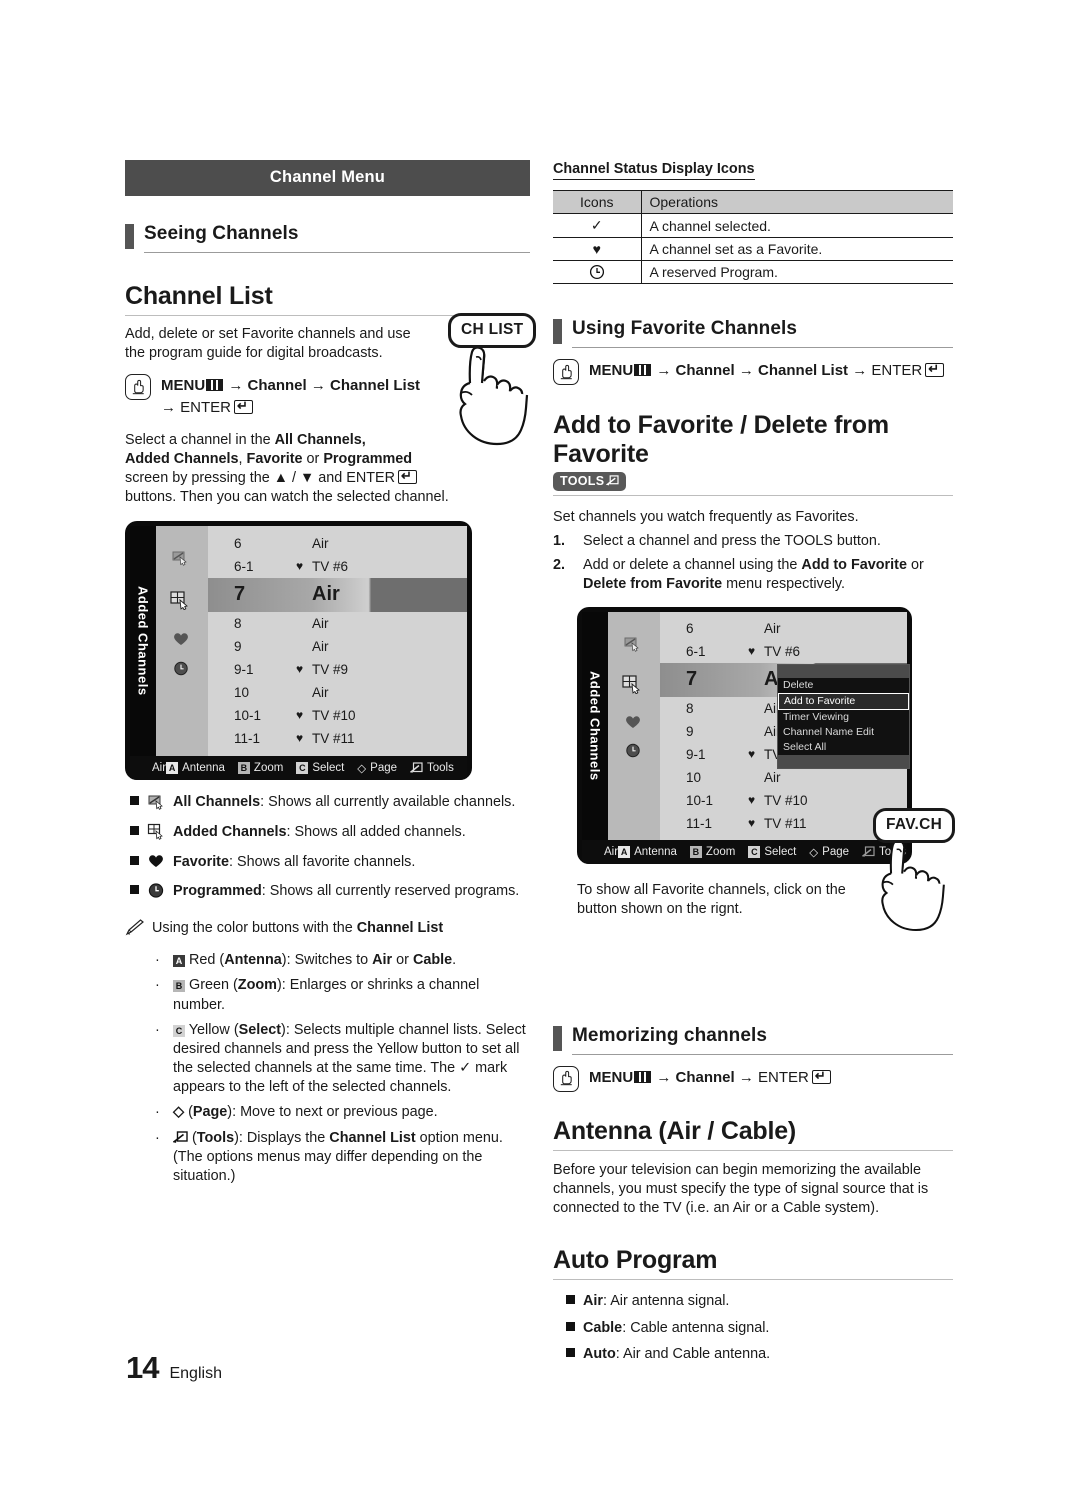  I want to click on list-item-text: Favorite: Shows all favorite channels., so click(351, 864).